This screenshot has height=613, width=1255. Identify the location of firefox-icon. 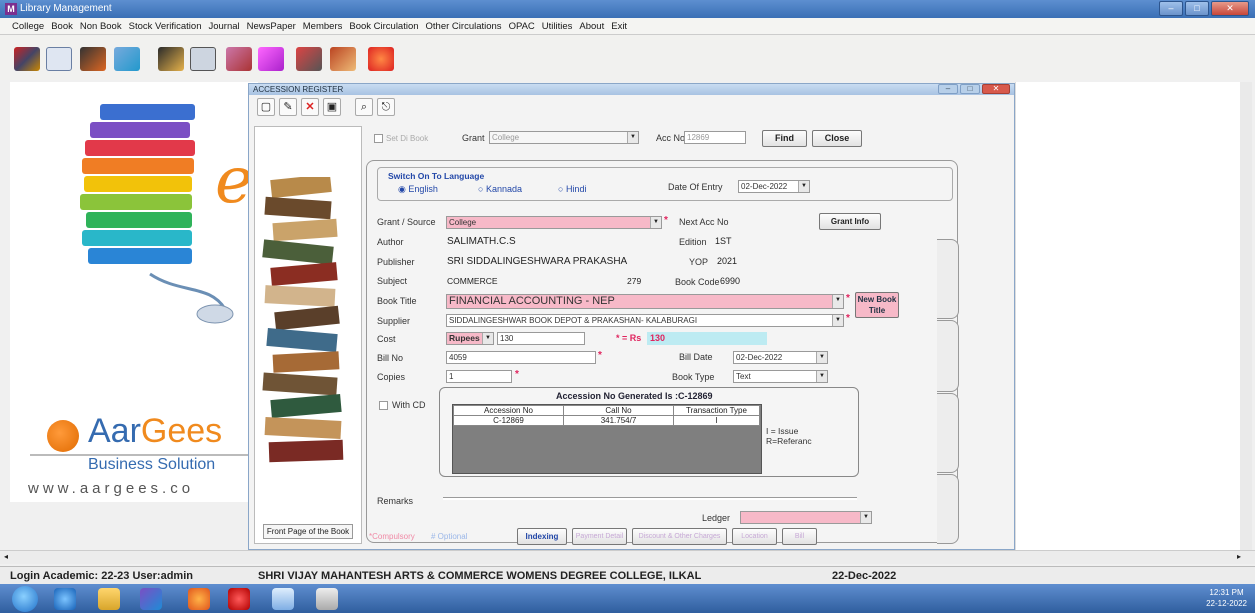
(199, 599).